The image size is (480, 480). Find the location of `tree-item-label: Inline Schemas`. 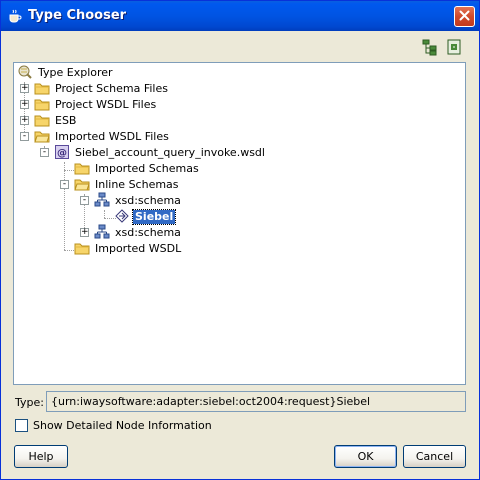

tree-item-label: Inline Schemas is located at coordinates (137, 184).